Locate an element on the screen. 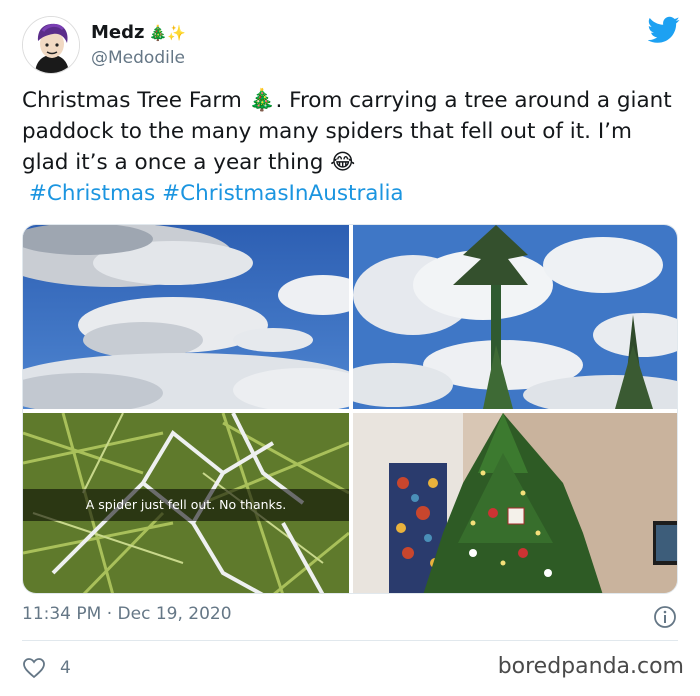 The height and width of the screenshot is (696, 700). hashtag-christmas-in-australia: #ChristmasInAustralia is located at coordinates (283, 193).